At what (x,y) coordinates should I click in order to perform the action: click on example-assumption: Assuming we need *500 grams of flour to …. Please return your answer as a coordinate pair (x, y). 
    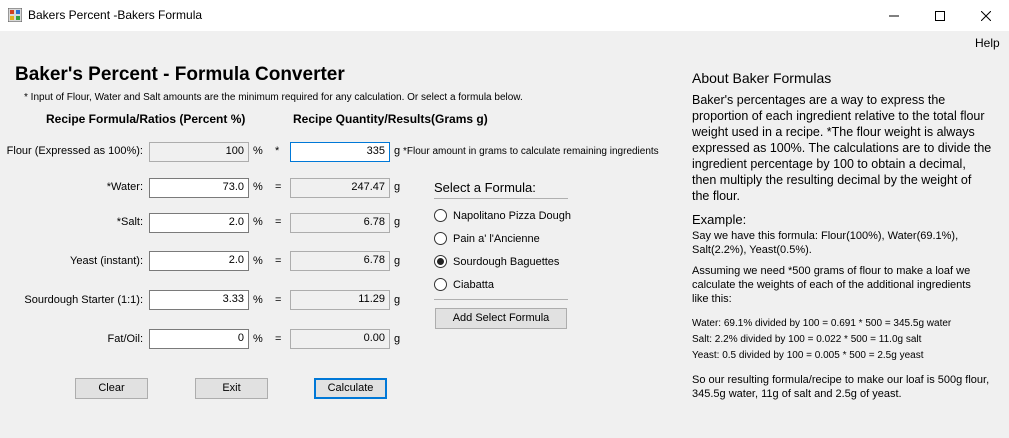
    Looking at the image, I should click on (831, 285).